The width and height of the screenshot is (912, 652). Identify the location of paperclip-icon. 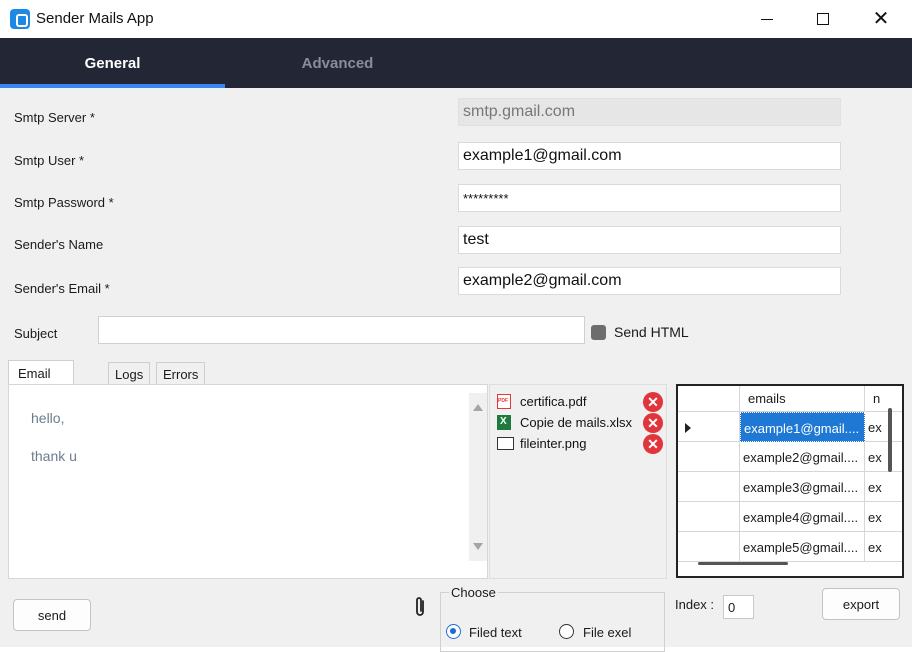
(420, 607).